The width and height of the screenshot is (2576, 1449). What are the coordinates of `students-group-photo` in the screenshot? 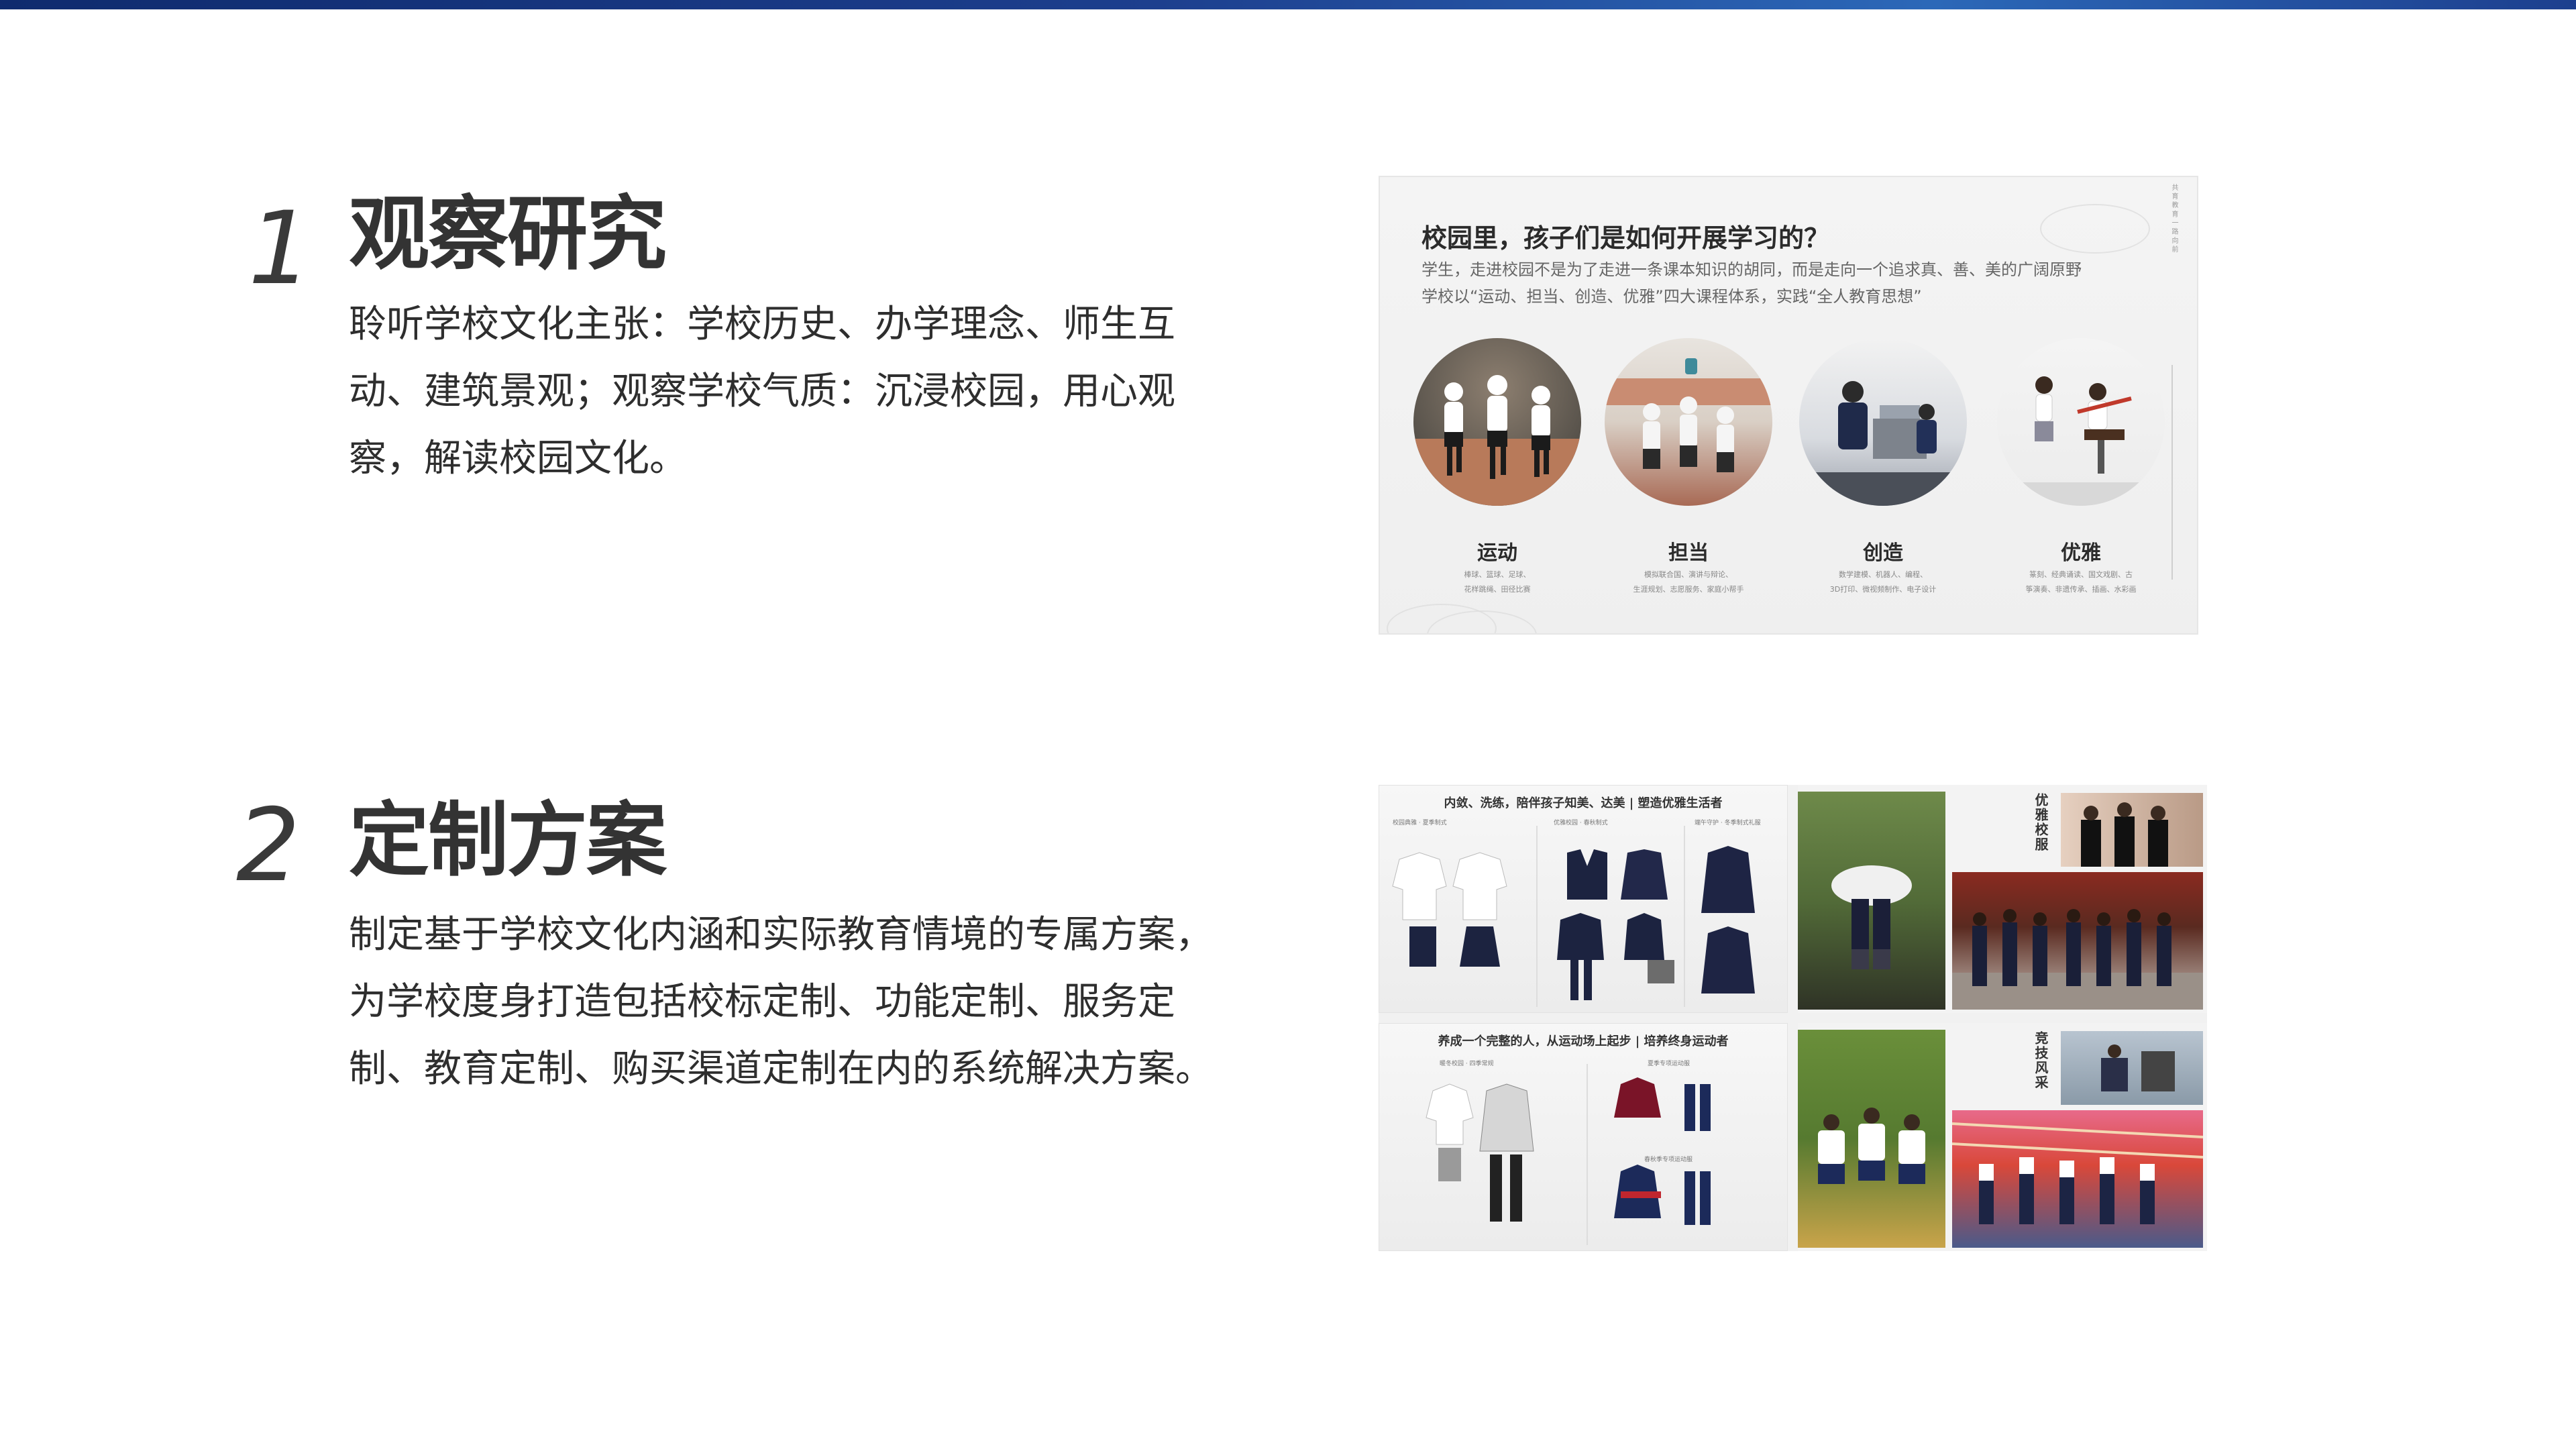 It's located at (2077, 941).